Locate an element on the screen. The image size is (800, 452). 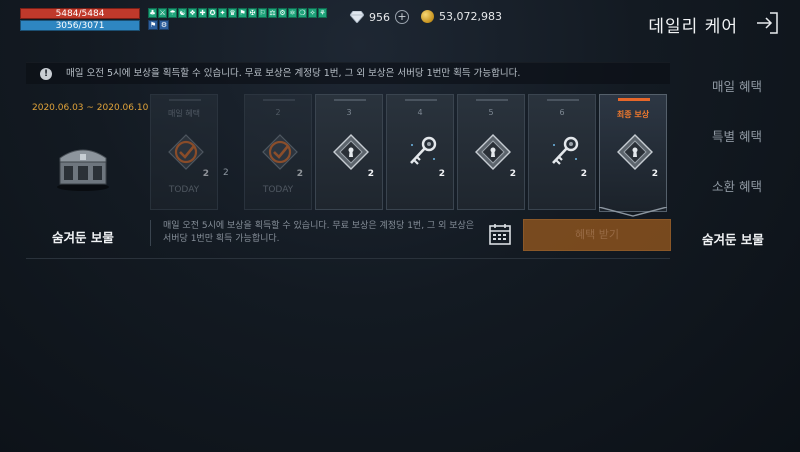
card-day-label: 4 is located at coordinates (420, 112).